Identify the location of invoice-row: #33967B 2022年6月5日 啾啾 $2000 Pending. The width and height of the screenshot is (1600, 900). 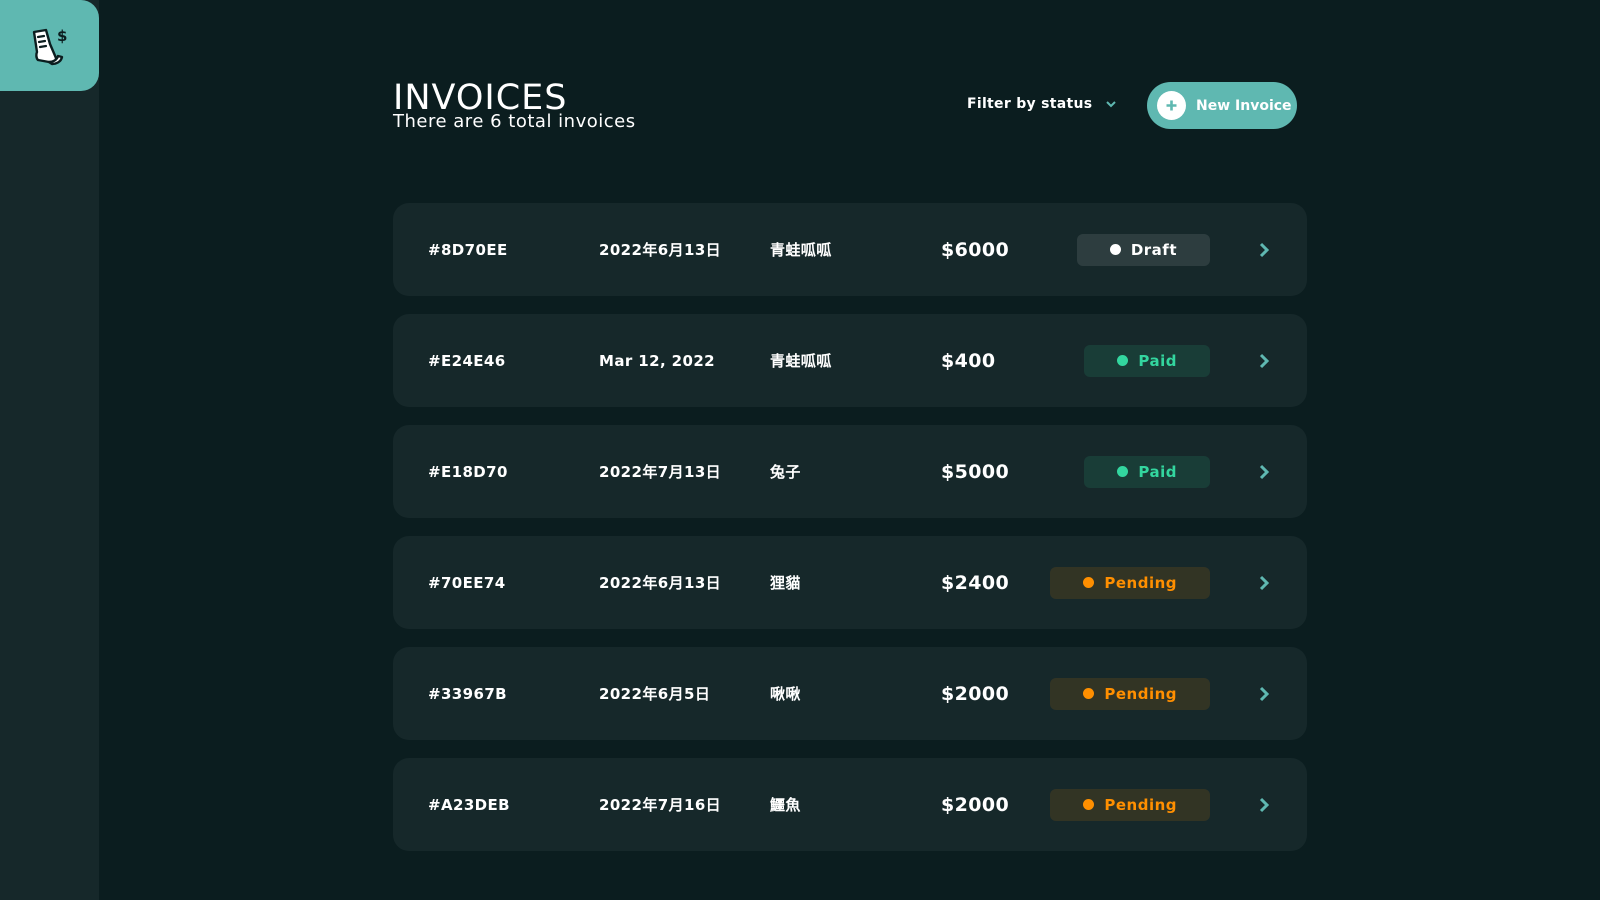
(850, 693).